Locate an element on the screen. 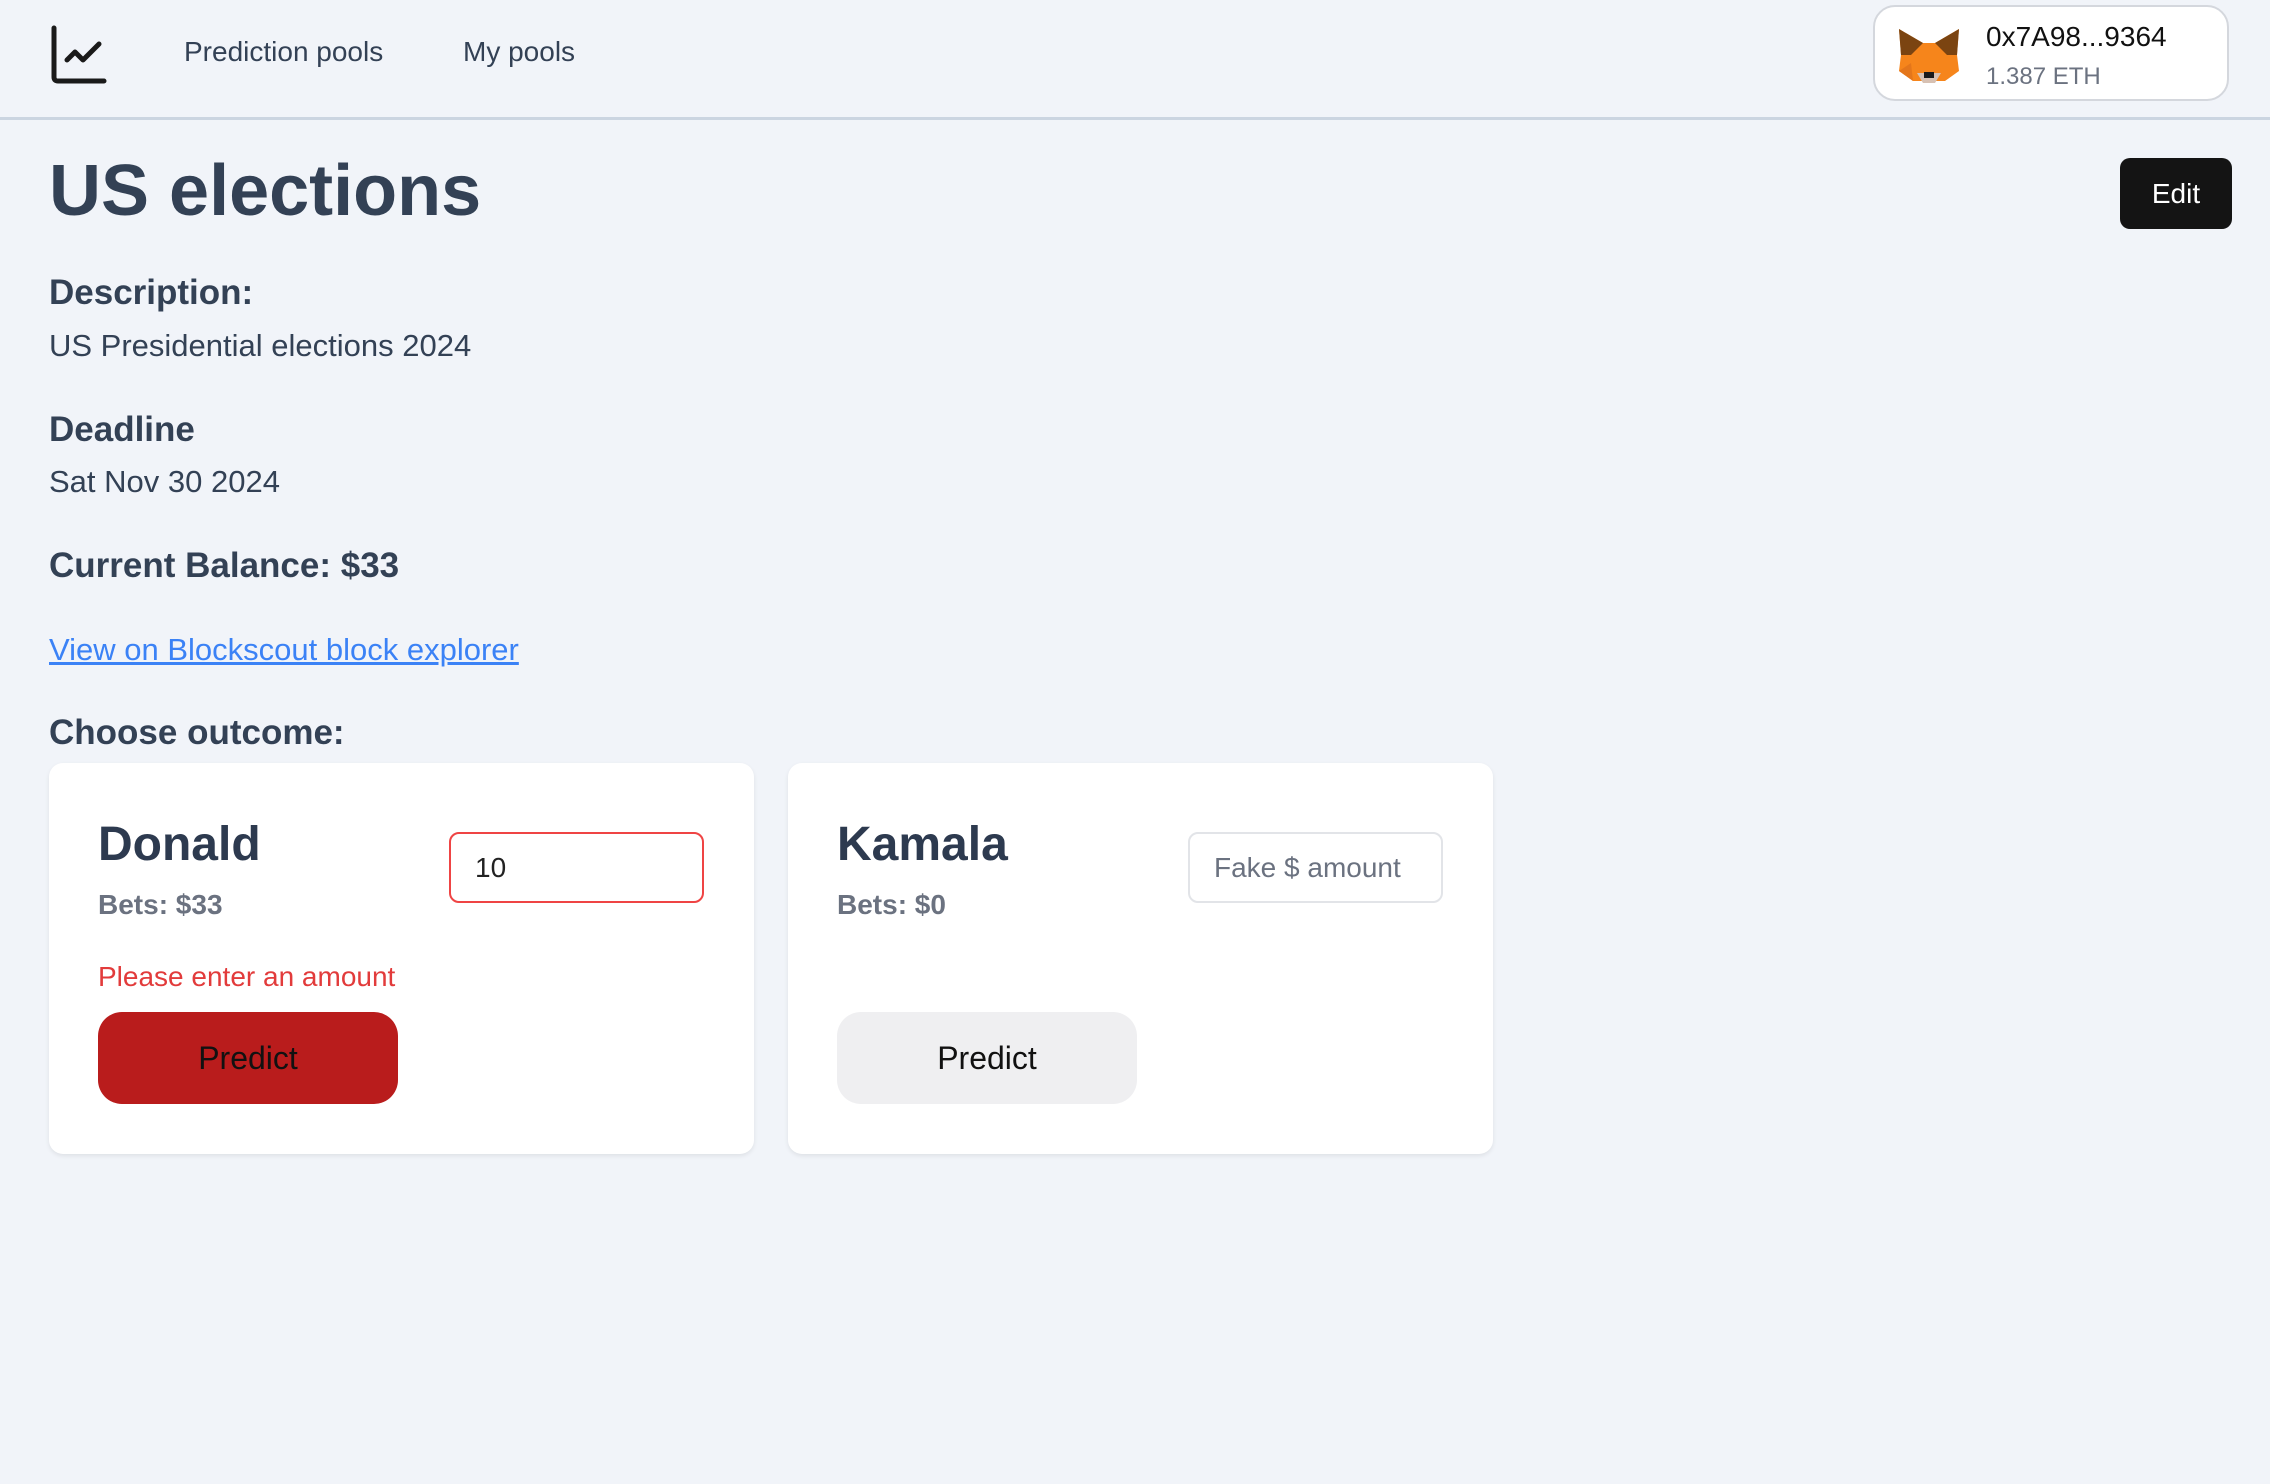 The height and width of the screenshot is (1484, 2270). metamask-fox-icon is located at coordinates (1929, 56).